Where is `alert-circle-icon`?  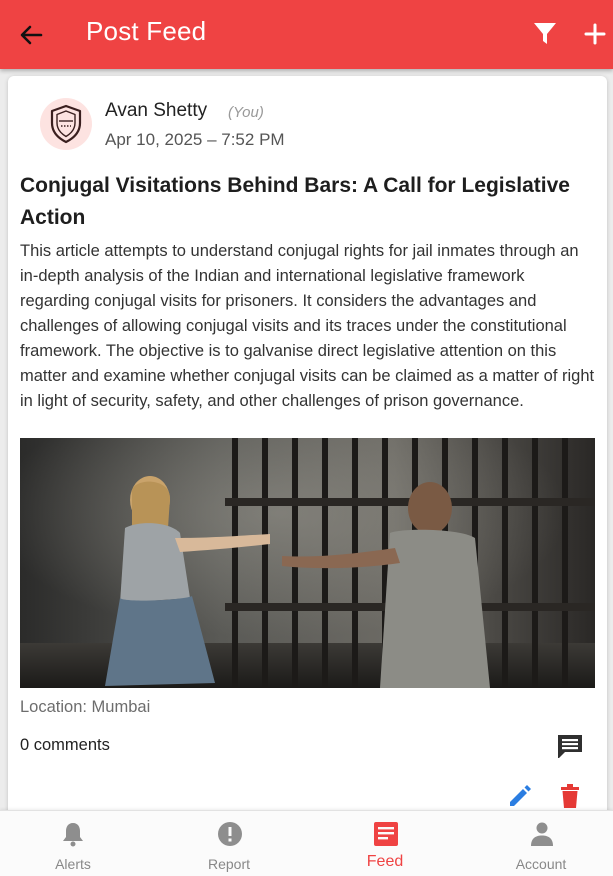
alert-circle-icon is located at coordinates (230, 834).